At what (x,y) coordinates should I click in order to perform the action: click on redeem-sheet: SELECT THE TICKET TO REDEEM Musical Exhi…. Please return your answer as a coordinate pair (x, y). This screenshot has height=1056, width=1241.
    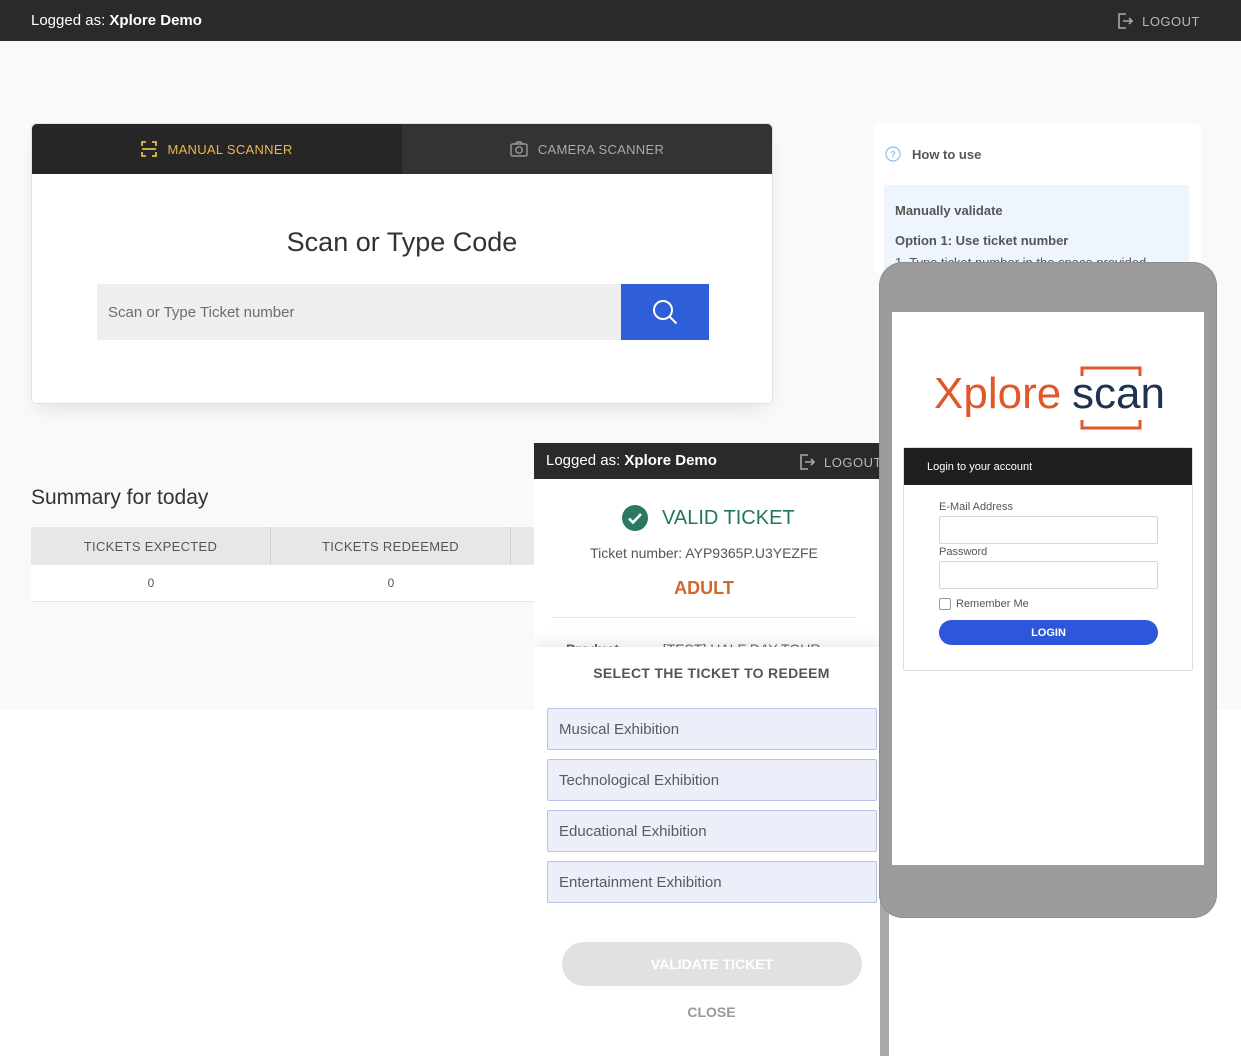
    Looking at the image, I should click on (706, 851).